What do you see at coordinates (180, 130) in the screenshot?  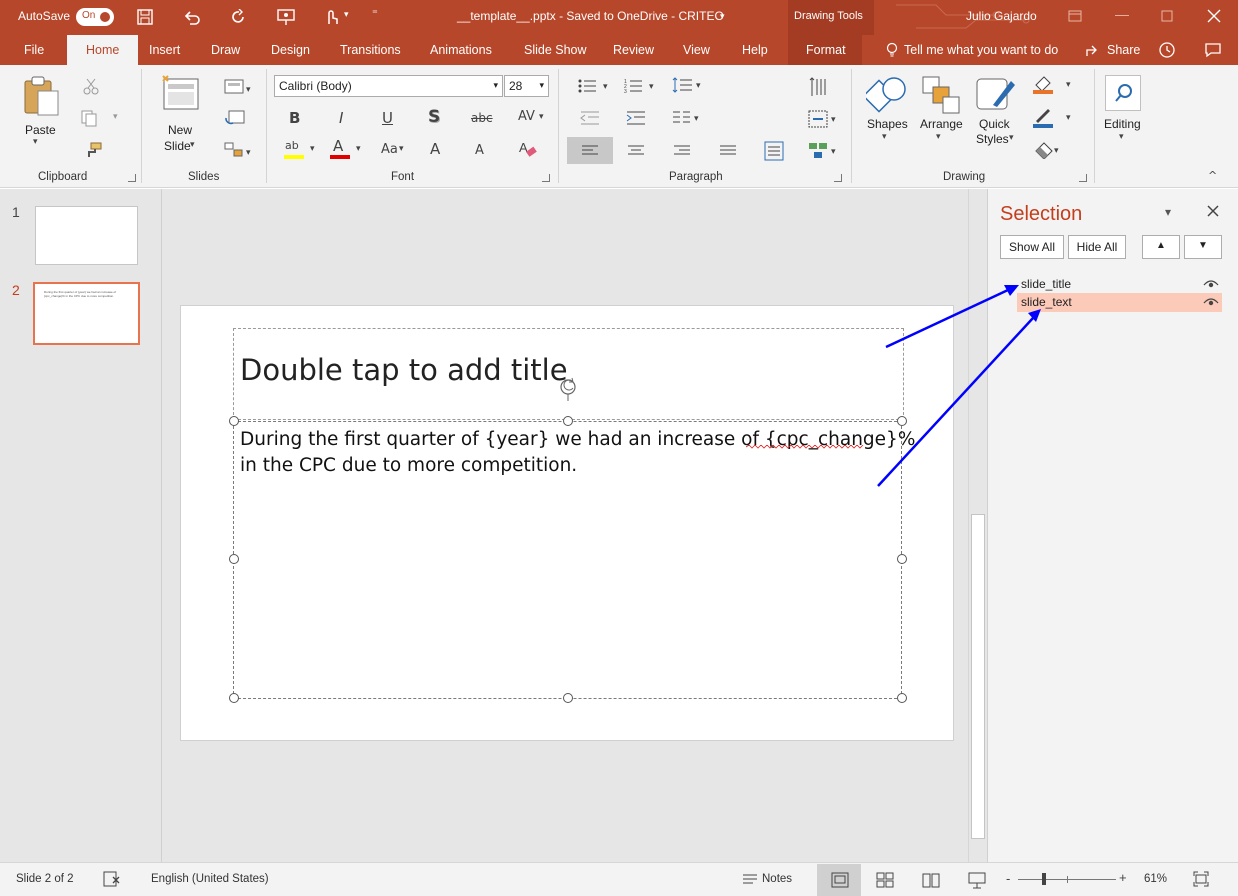 I see `new-slide-label-1: New` at bounding box center [180, 130].